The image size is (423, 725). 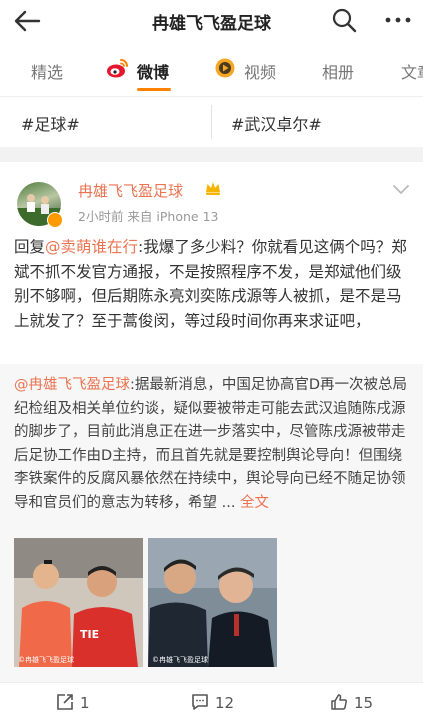 What do you see at coordinates (351, 702) in the screenshot?
I see `like-button: 15` at bounding box center [351, 702].